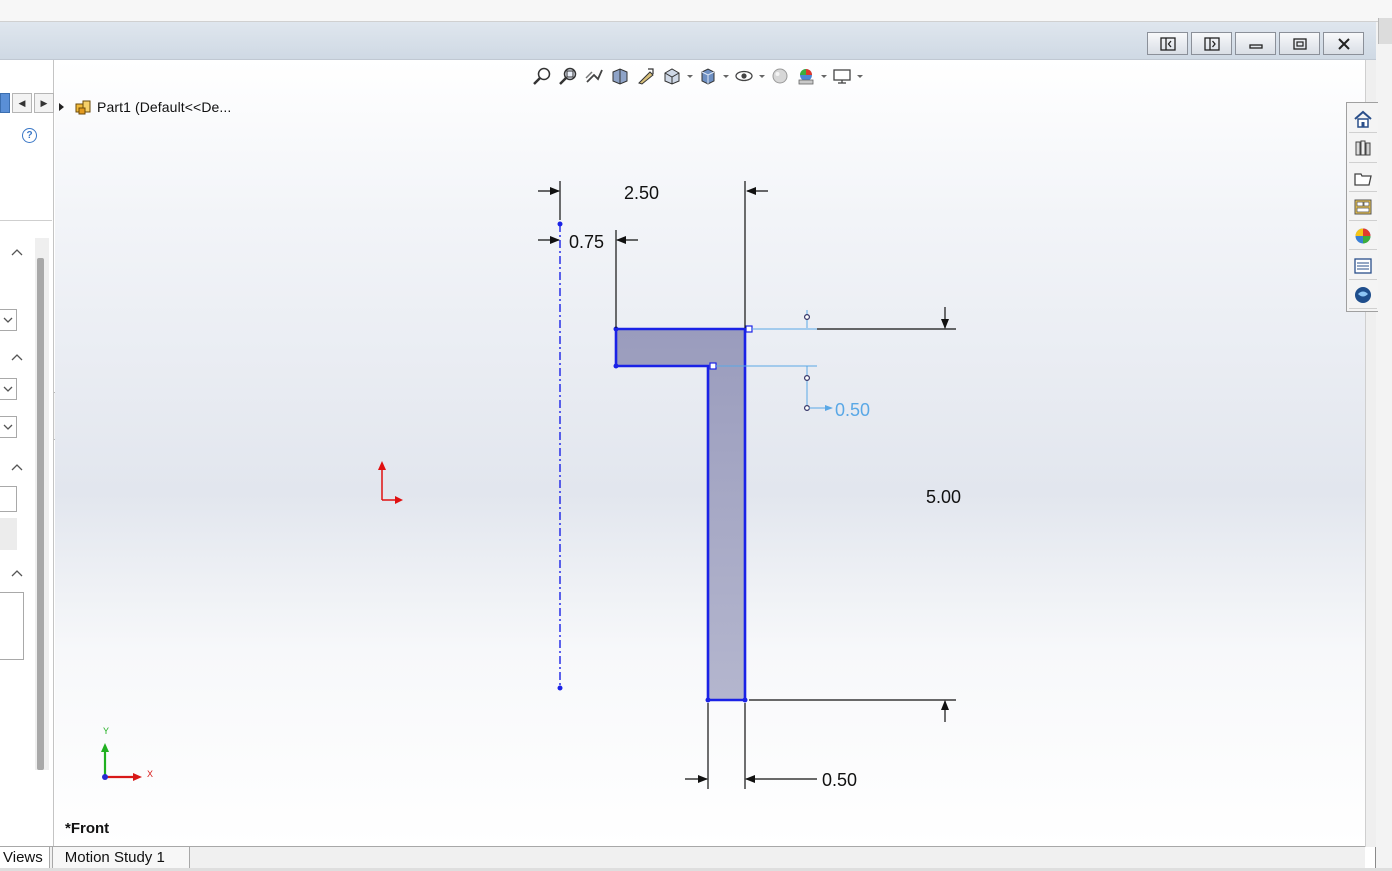 The height and width of the screenshot is (871, 1392). I want to click on tab-scroll-right-button: ▶, so click(44, 103).